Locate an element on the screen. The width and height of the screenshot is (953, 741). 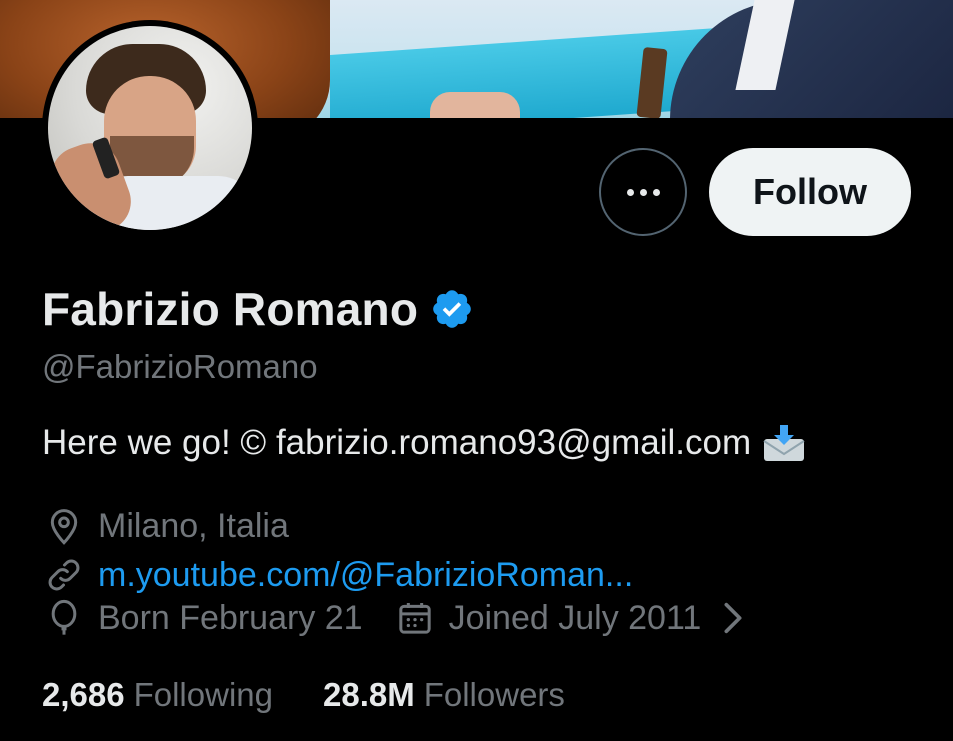
following-link: 2,686 Following is located at coordinates (157, 695).